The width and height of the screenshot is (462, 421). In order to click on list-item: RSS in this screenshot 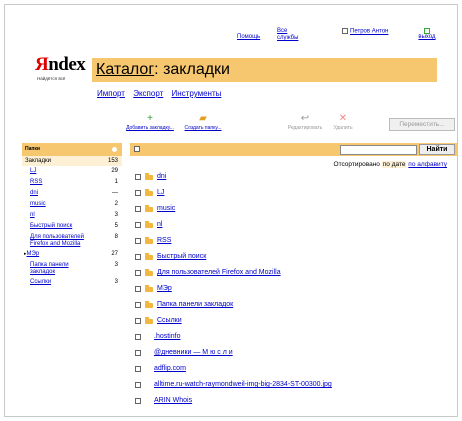, I will do `click(295, 244)`.